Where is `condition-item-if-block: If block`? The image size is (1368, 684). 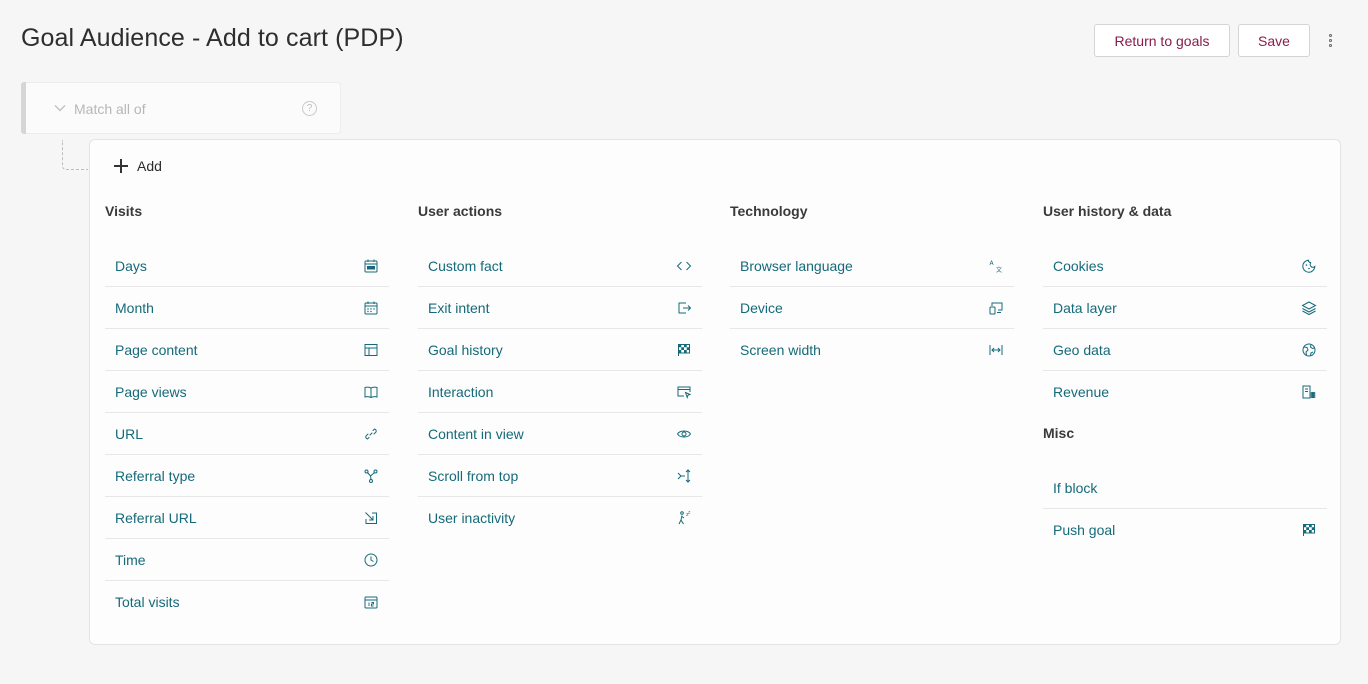 condition-item-if-block: If block is located at coordinates (1185, 488).